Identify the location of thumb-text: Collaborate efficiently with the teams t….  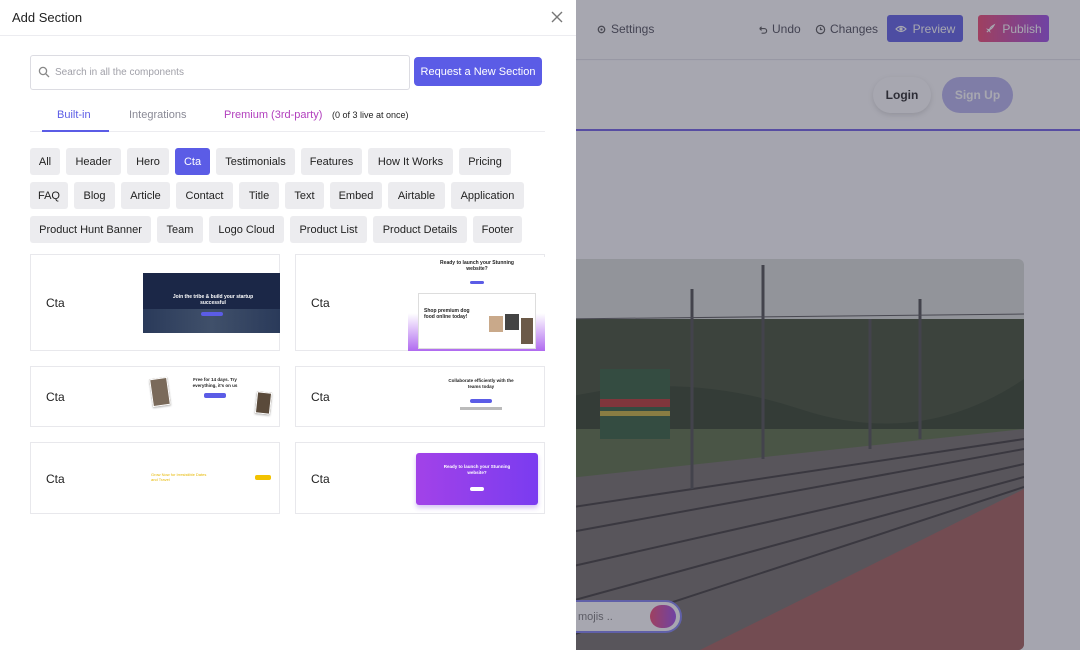
(481, 383).